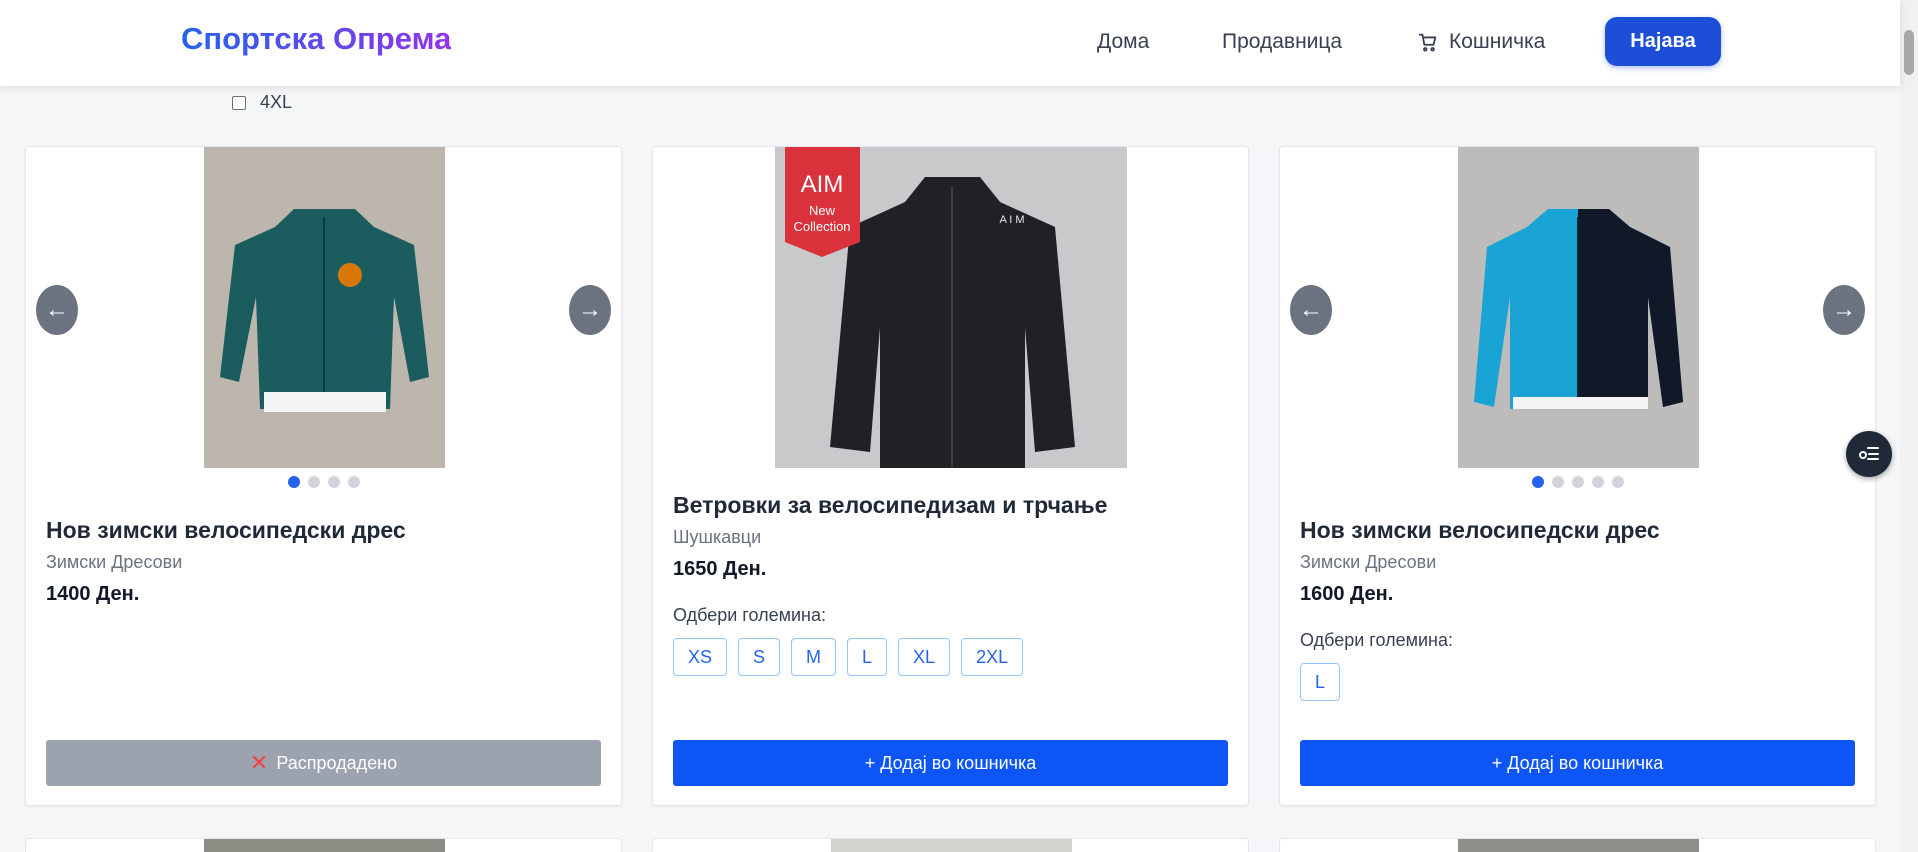 This screenshot has height=852, width=1918. What do you see at coordinates (700, 657) in the screenshot?
I see `size-option-xs: XS` at bounding box center [700, 657].